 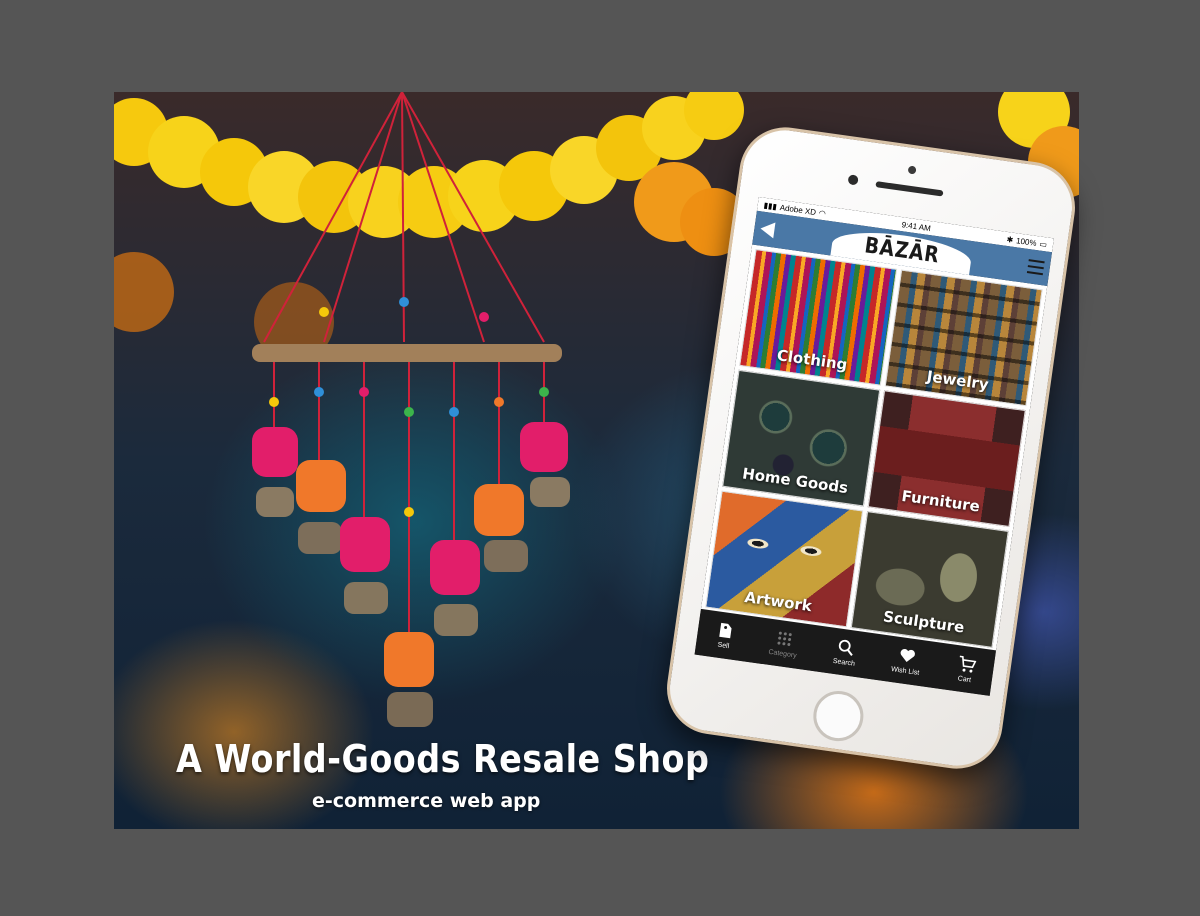 What do you see at coordinates (785, 639) in the screenshot?
I see `grid-icon` at bounding box center [785, 639].